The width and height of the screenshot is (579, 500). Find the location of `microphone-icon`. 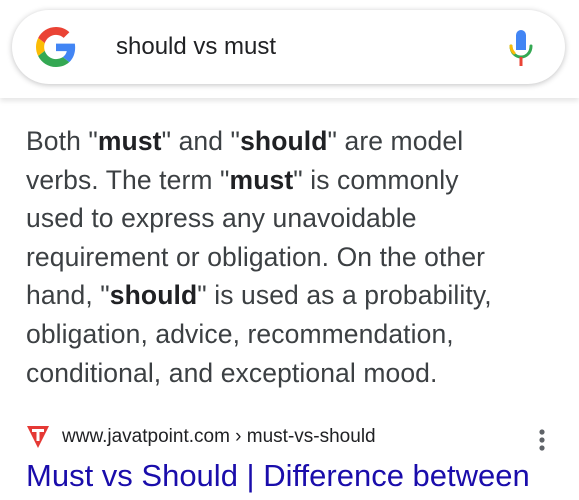

microphone-icon is located at coordinates (521, 48).